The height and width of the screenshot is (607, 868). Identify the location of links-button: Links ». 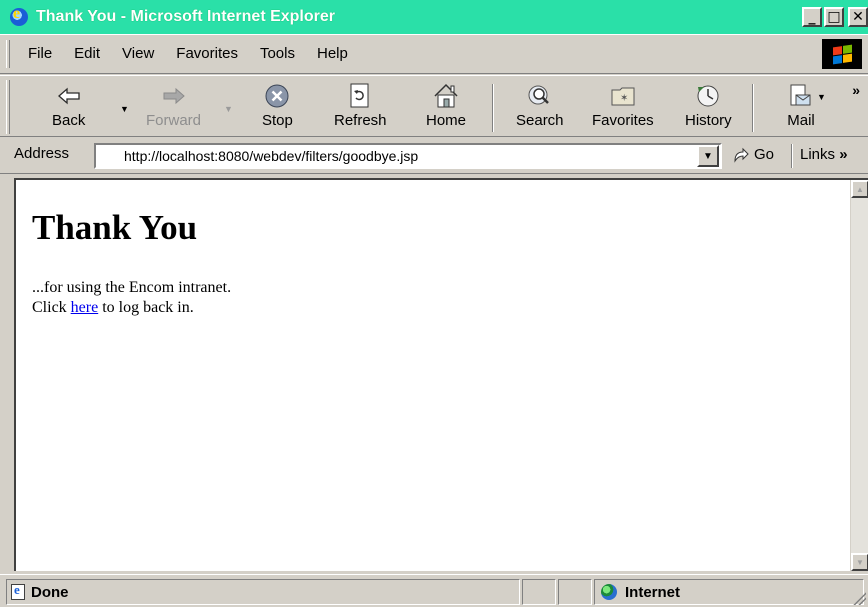
(824, 154).